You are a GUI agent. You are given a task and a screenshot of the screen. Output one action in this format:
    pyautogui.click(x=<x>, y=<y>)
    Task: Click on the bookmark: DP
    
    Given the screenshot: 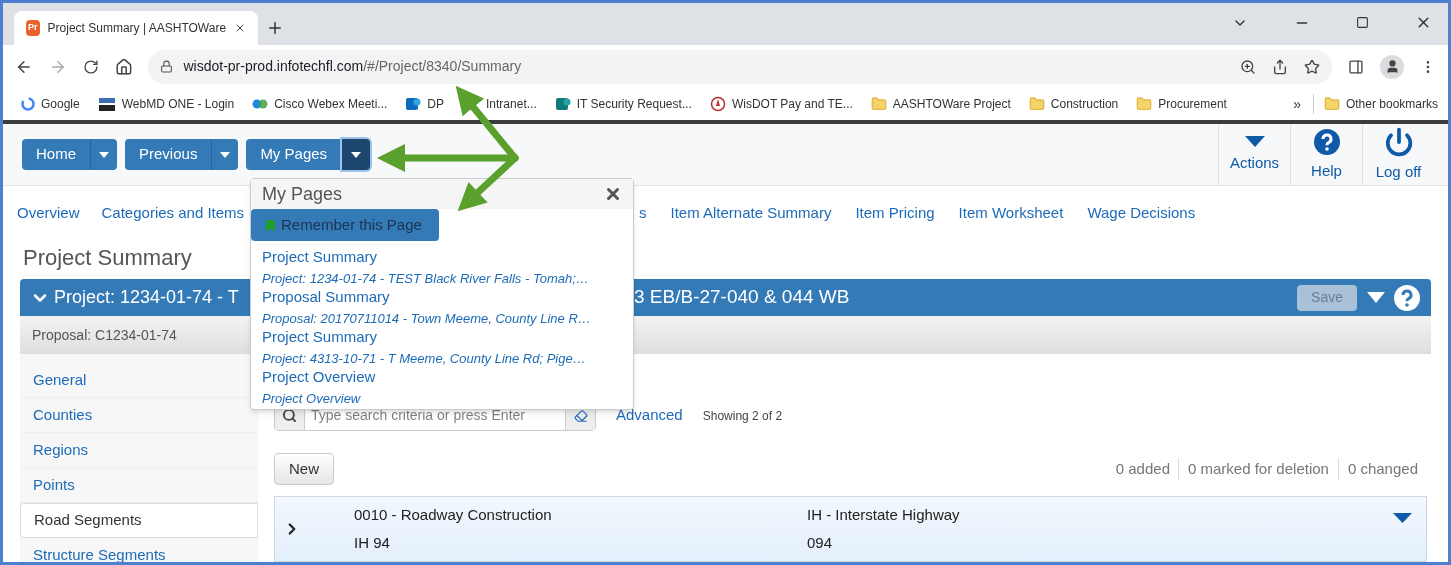 What is the action you would take?
    pyautogui.click(x=424, y=104)
    